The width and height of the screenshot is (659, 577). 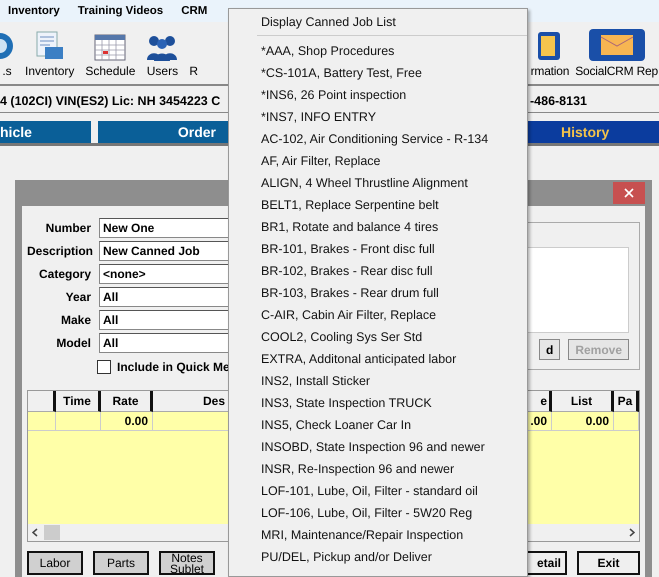 What do you see at coordinates (162, 47) in the screenshot?
I see `users-icon` at bounding box center [162, 47].